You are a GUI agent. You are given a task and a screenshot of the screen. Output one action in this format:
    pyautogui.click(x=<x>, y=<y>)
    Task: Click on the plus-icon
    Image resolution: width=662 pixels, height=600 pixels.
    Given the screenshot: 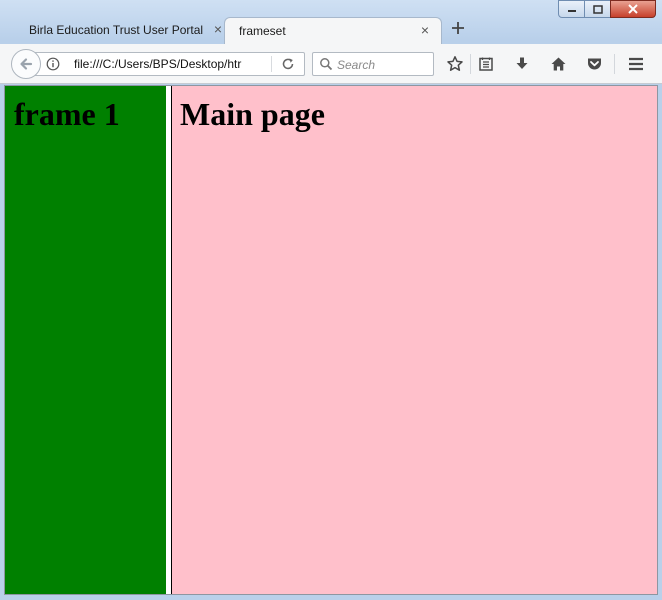 What is the action you would take?
    pyautogui.click(x=458, y=28)
    